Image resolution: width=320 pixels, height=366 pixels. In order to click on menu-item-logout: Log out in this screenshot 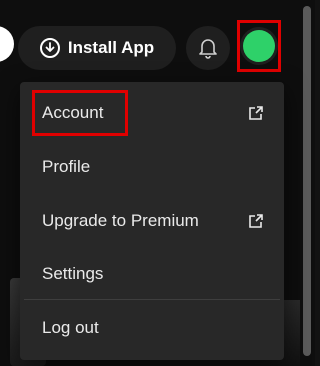, I will do `click(152, 328)`.